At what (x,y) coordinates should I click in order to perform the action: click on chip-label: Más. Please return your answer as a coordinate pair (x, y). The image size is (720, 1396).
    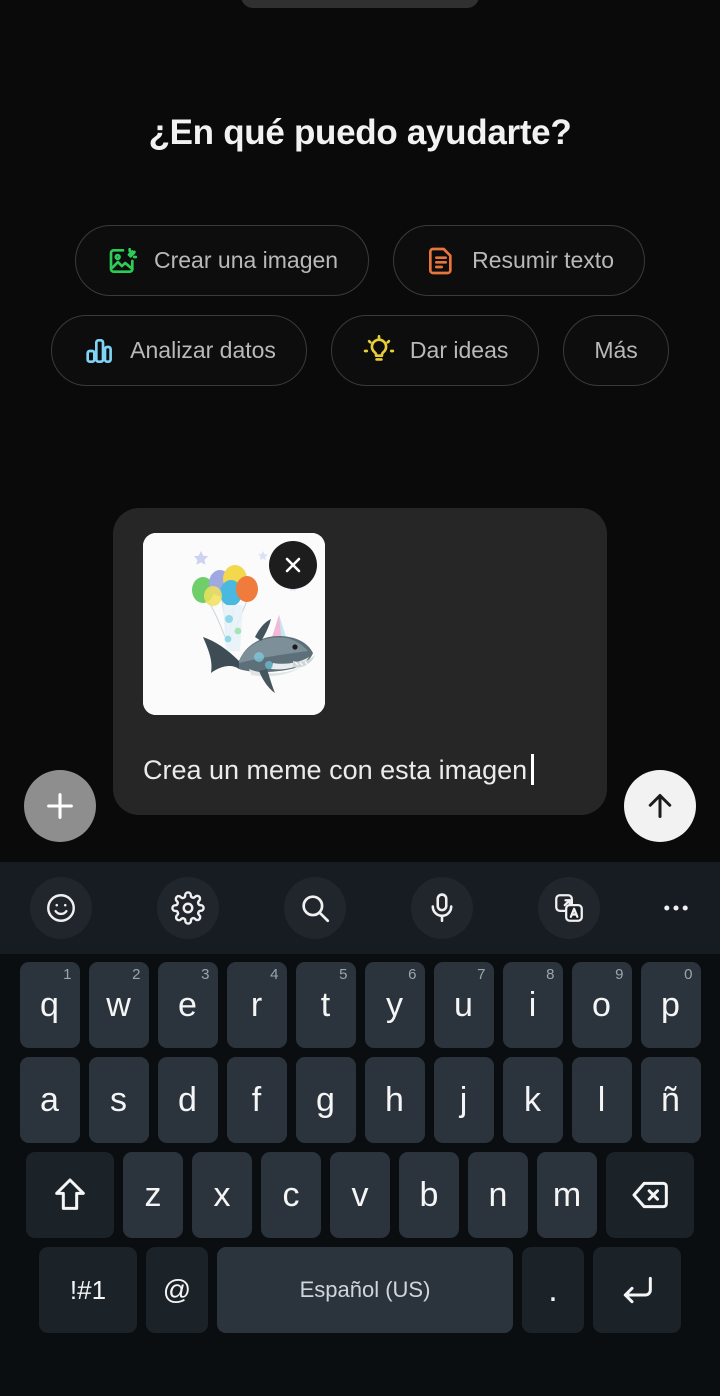
    Looking at the image, I should click on (616, 350).